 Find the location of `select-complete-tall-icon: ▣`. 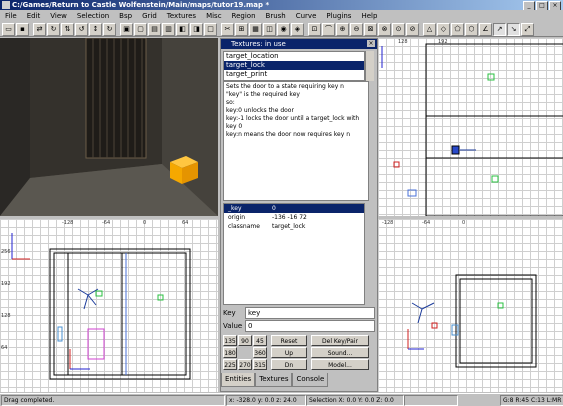

select-complete-tall-icon: ▣ is located at coordinates (126, 29).